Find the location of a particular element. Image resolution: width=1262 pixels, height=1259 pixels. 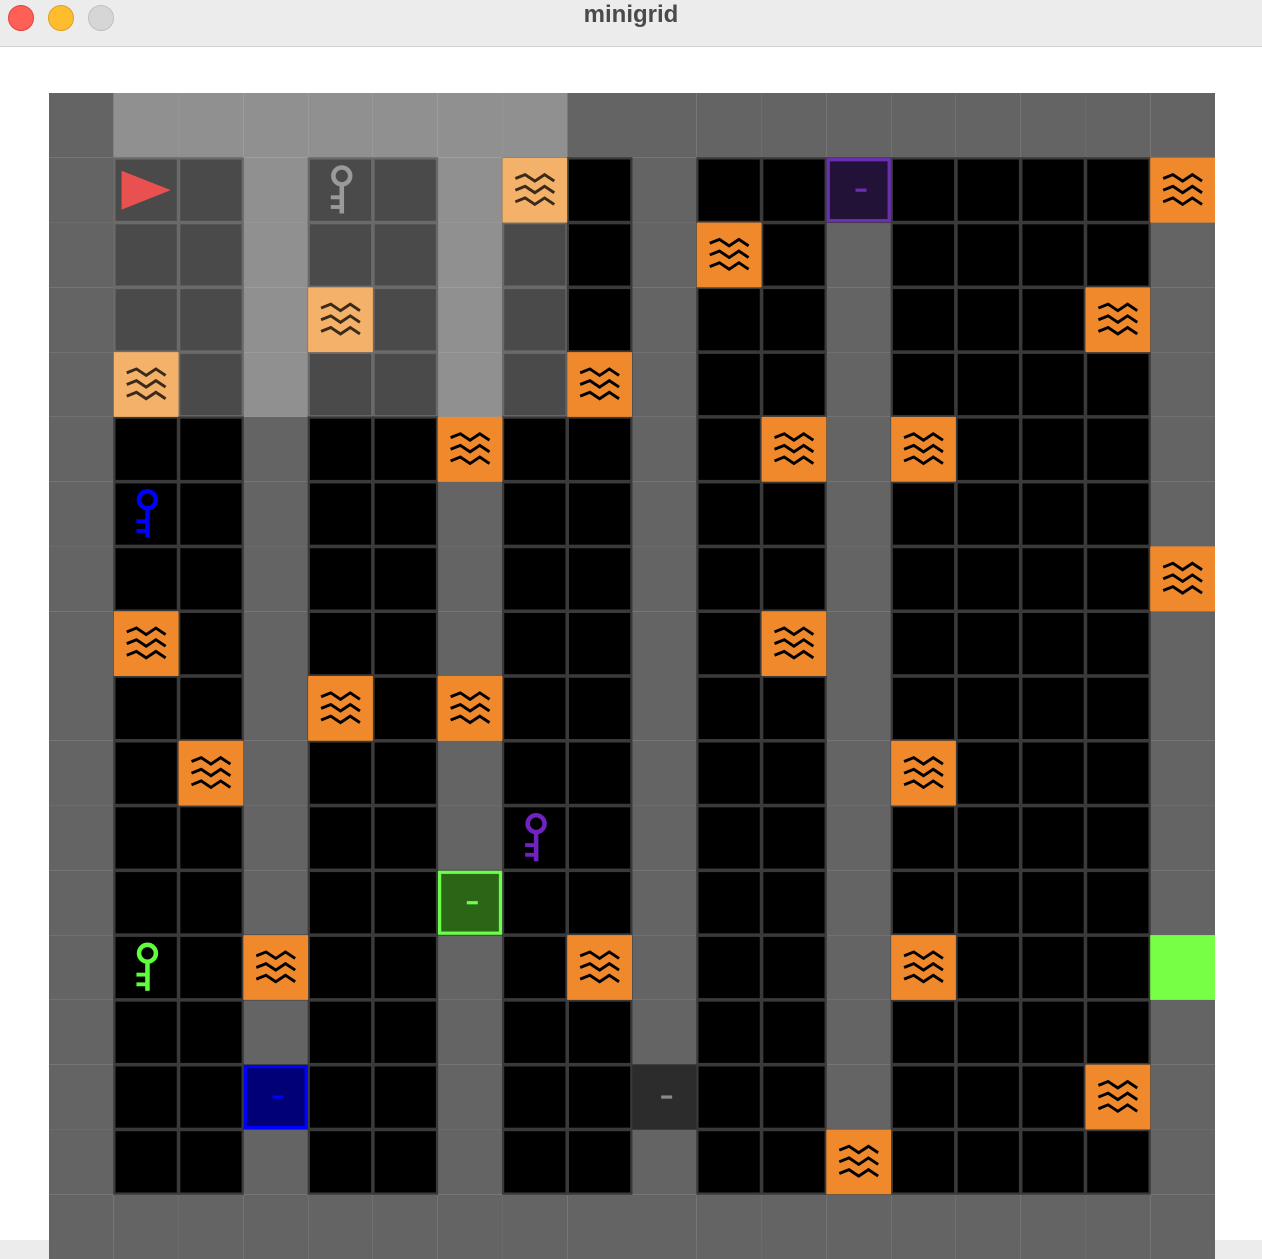

purple-door is located at coordinates (858, 190).